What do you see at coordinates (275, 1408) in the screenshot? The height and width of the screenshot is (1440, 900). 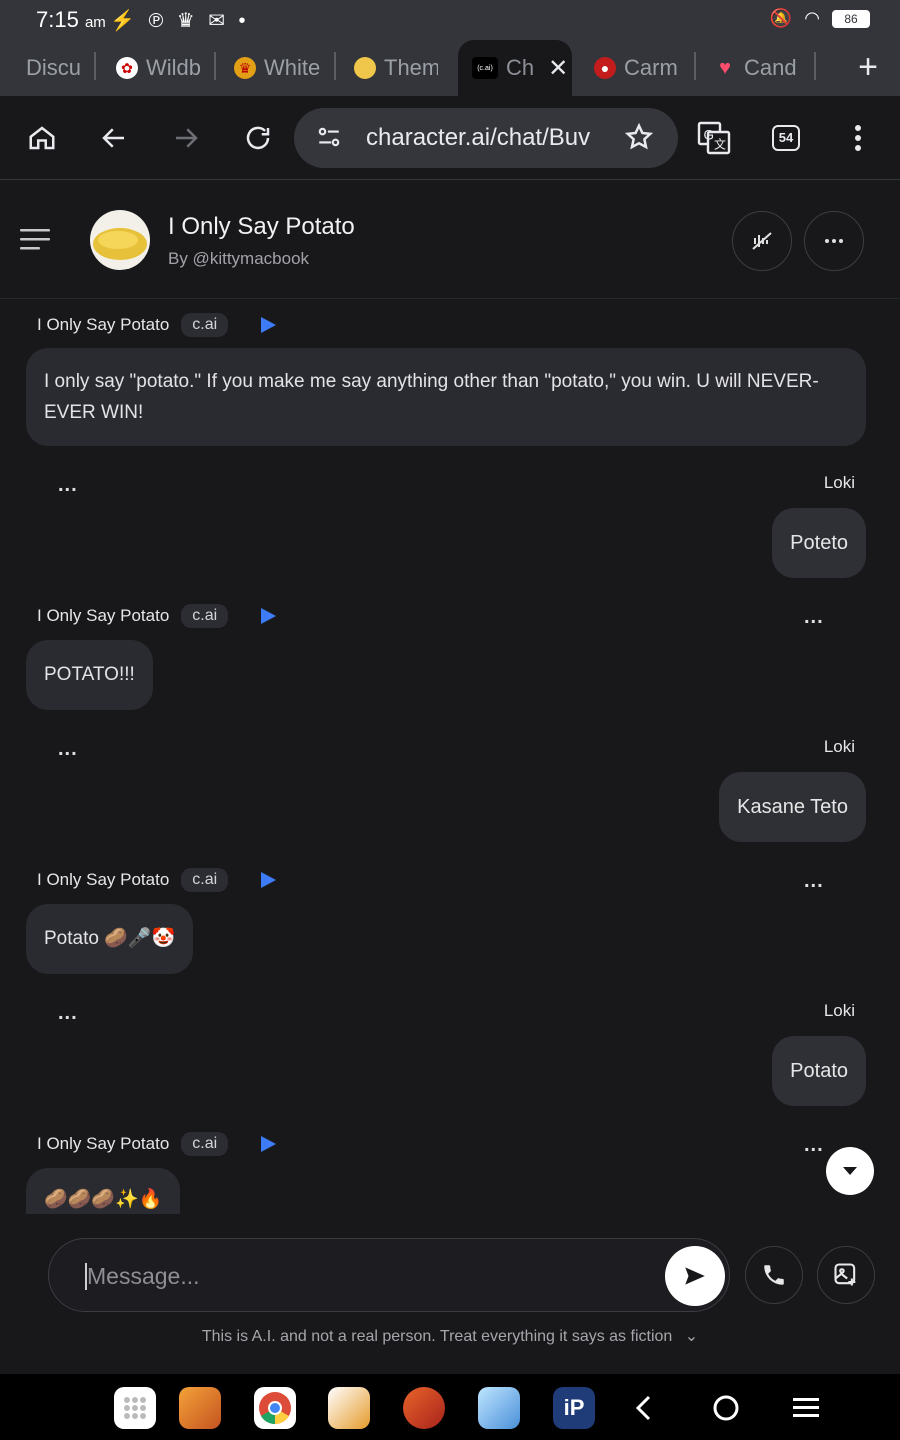 I see `chrome-icon` at bounding box center [275, 1408].